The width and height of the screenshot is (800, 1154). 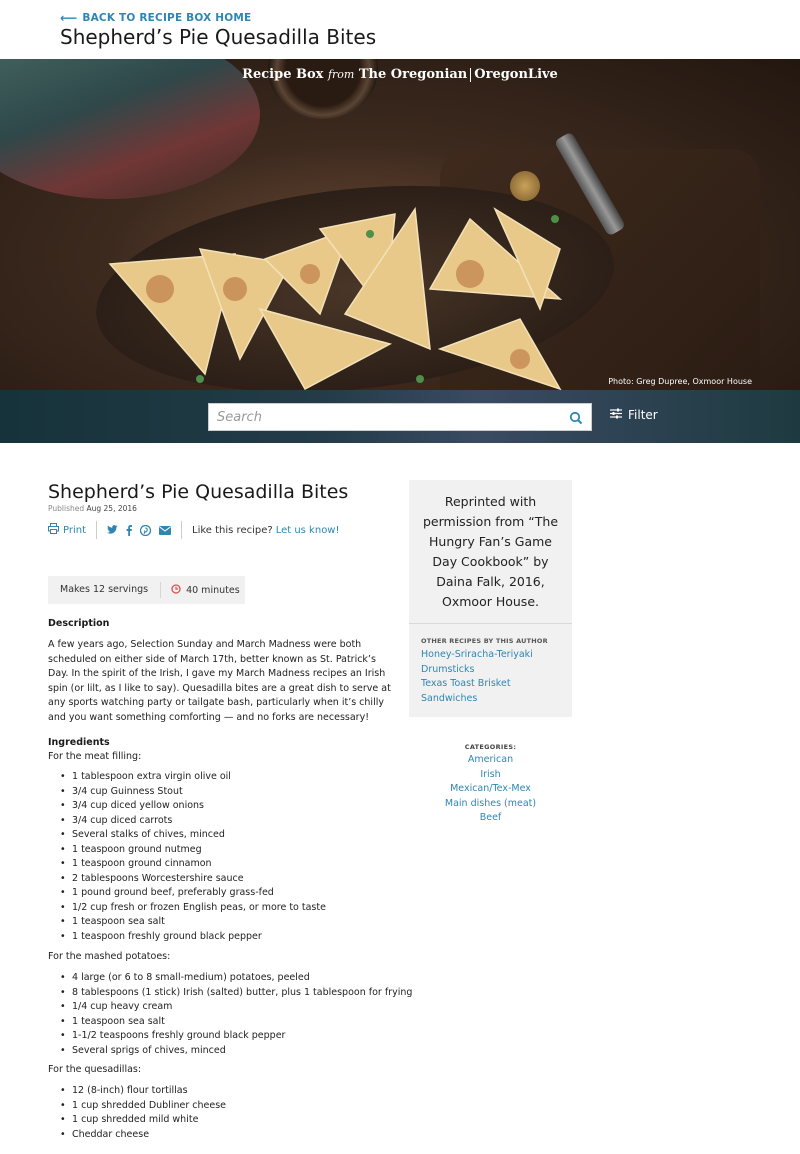 What do you see at coordinates (218, 37) in the screenshot?
I see `page-title: Shepherd’s Pie Quesadilla Bites` at bounding box center [218, 37].